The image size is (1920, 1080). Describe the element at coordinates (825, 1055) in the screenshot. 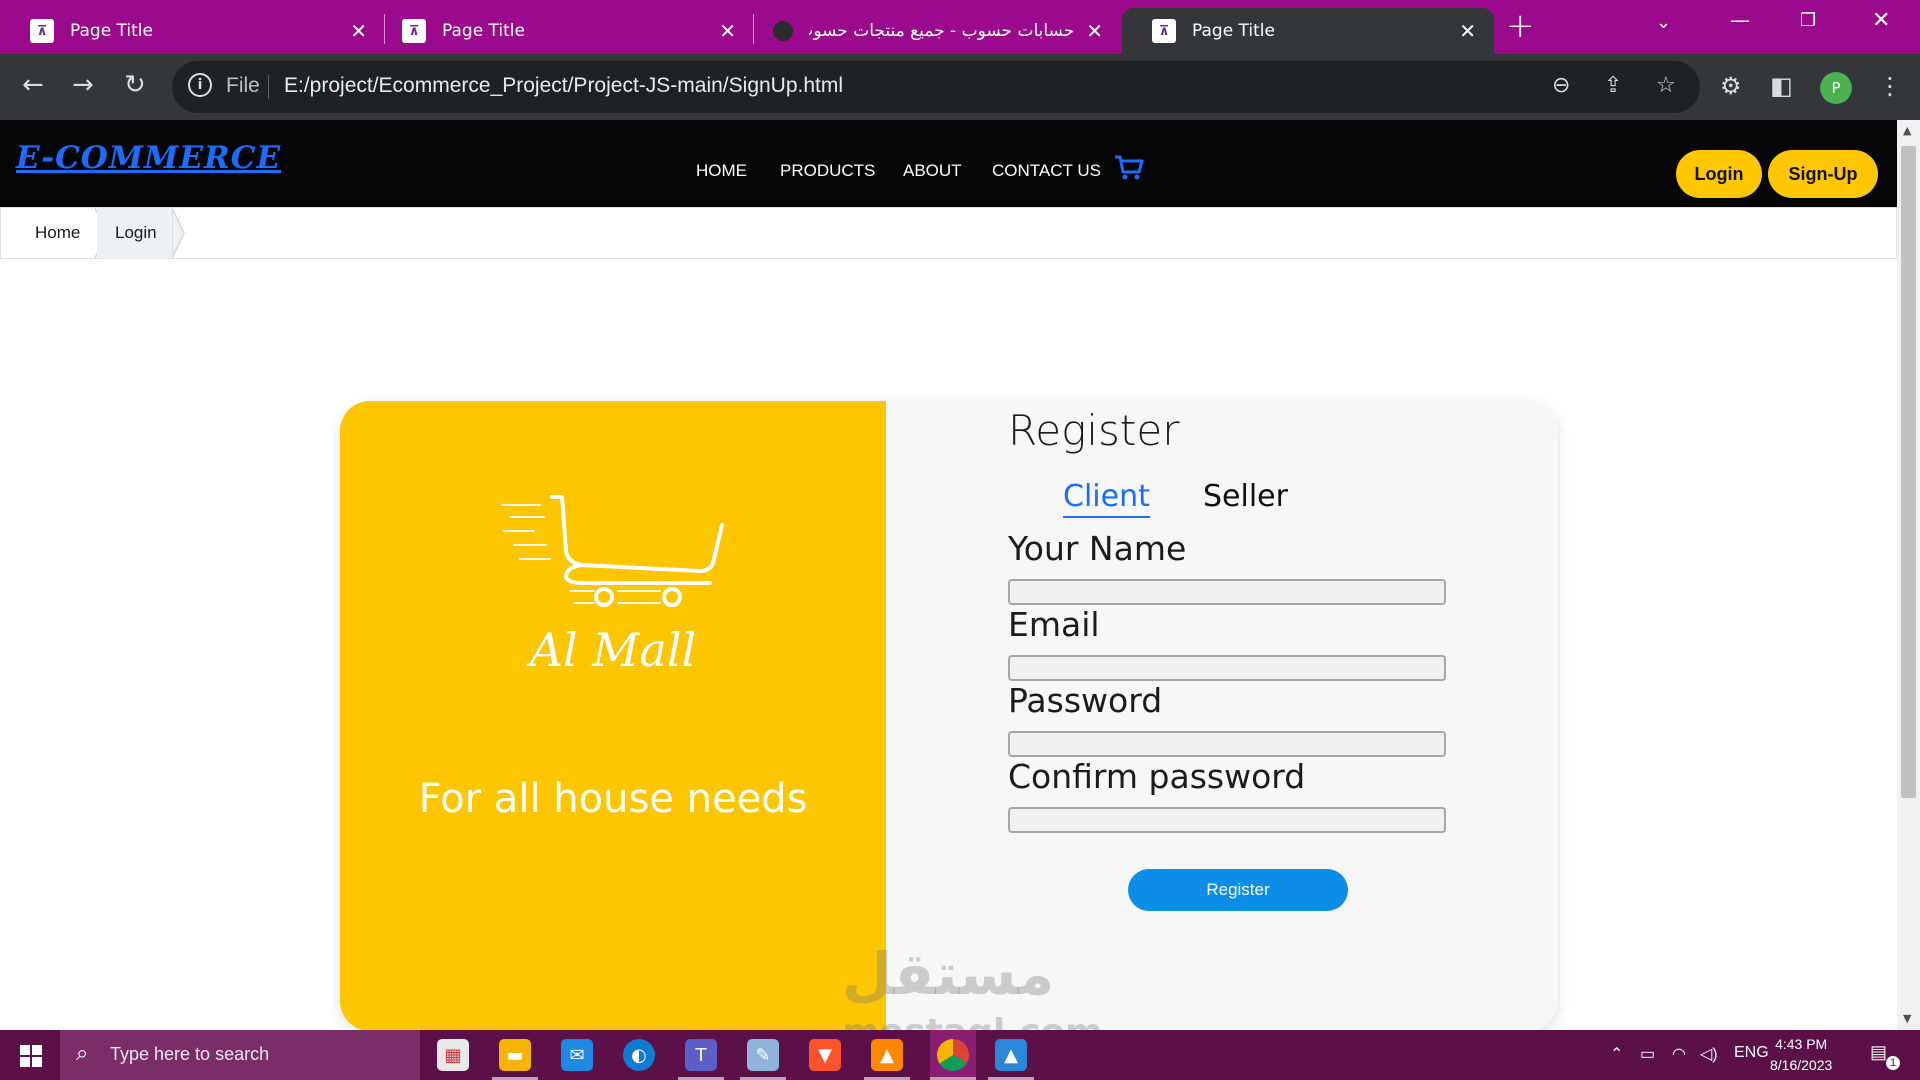

I see `brave-icon: ▼` at that location.